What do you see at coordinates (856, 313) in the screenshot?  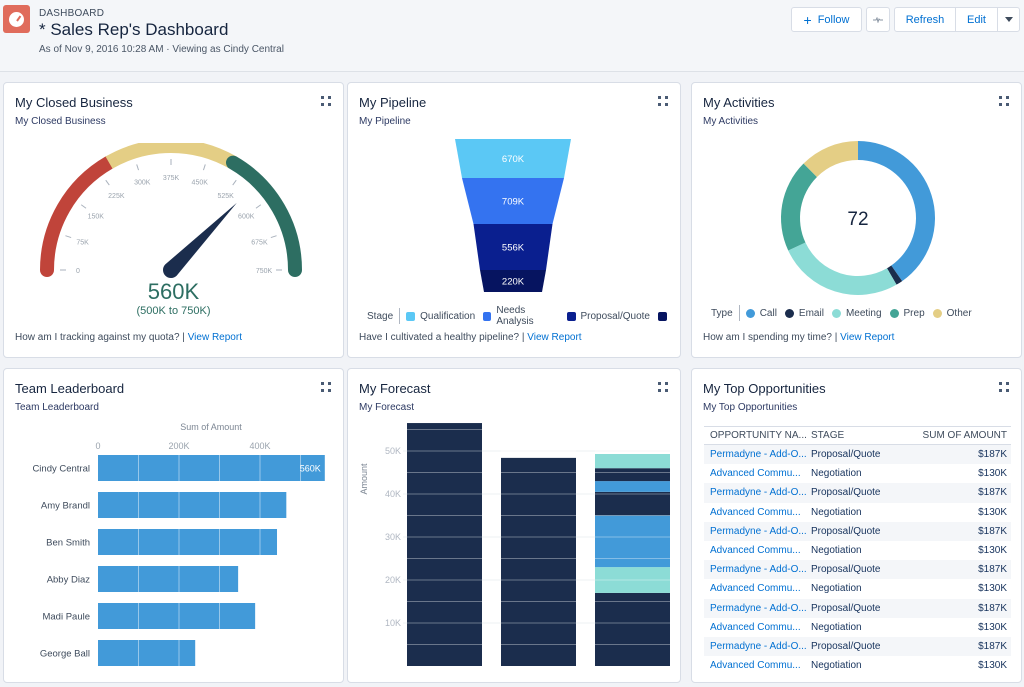 I see `legend-item: Meeting` at bounding box center [856, 313].